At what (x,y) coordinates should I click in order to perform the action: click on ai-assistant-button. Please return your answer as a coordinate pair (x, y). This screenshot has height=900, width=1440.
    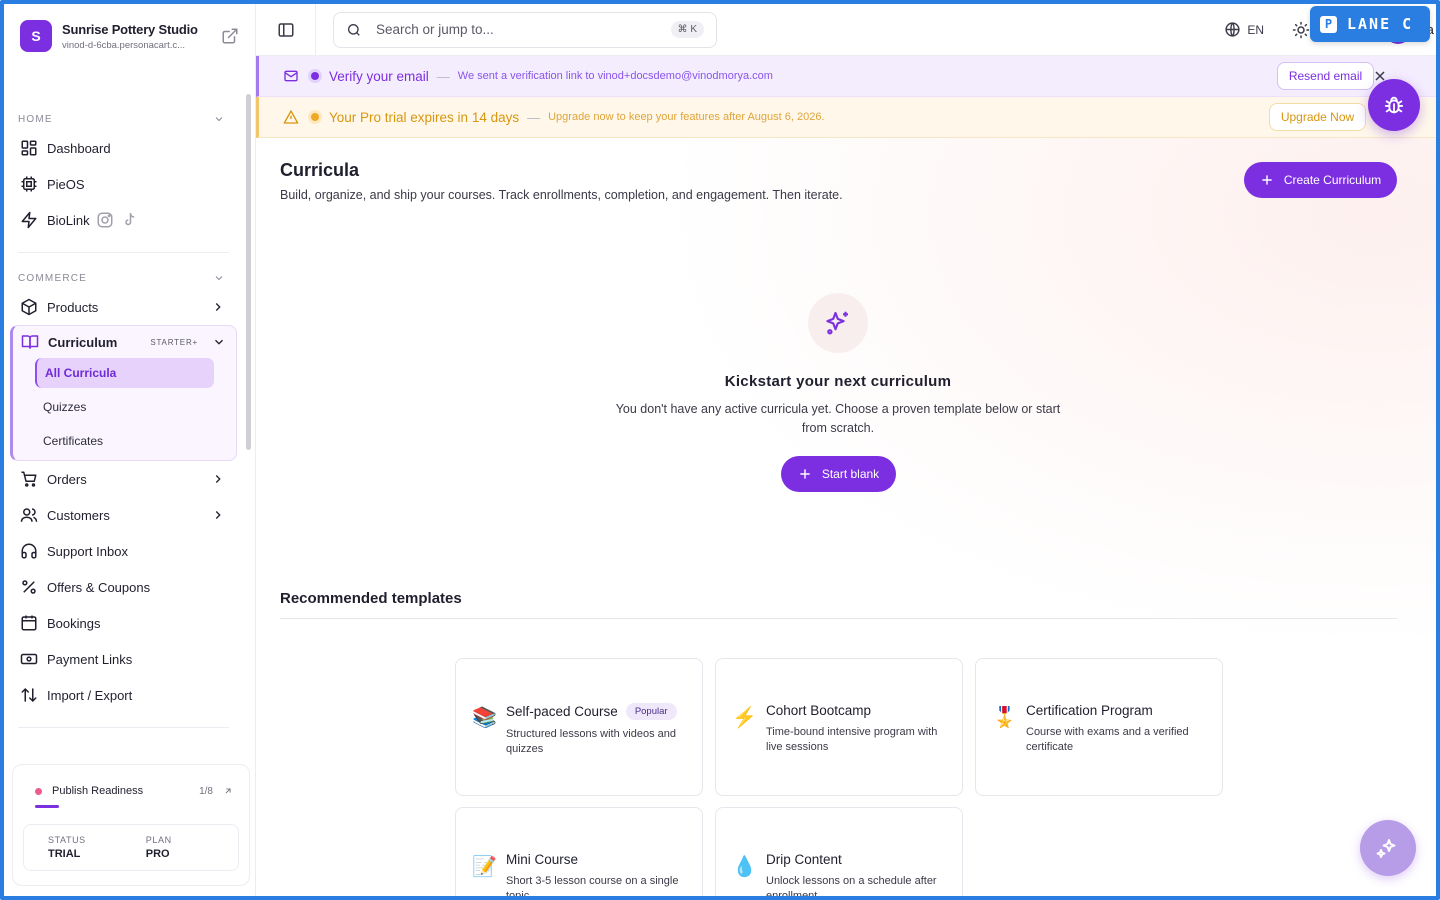
    Looking at the image, I should click on (1388, 848).